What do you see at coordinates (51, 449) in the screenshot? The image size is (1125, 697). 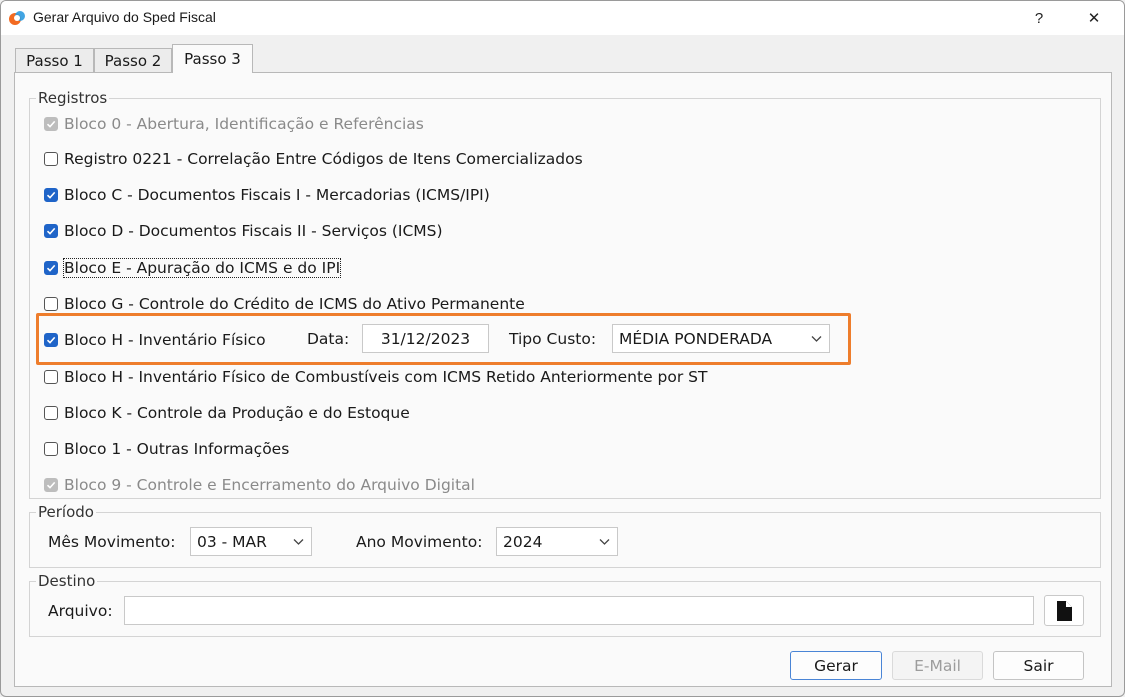 I see `bloco-1-checkbox` at bounding box center [51, 449].